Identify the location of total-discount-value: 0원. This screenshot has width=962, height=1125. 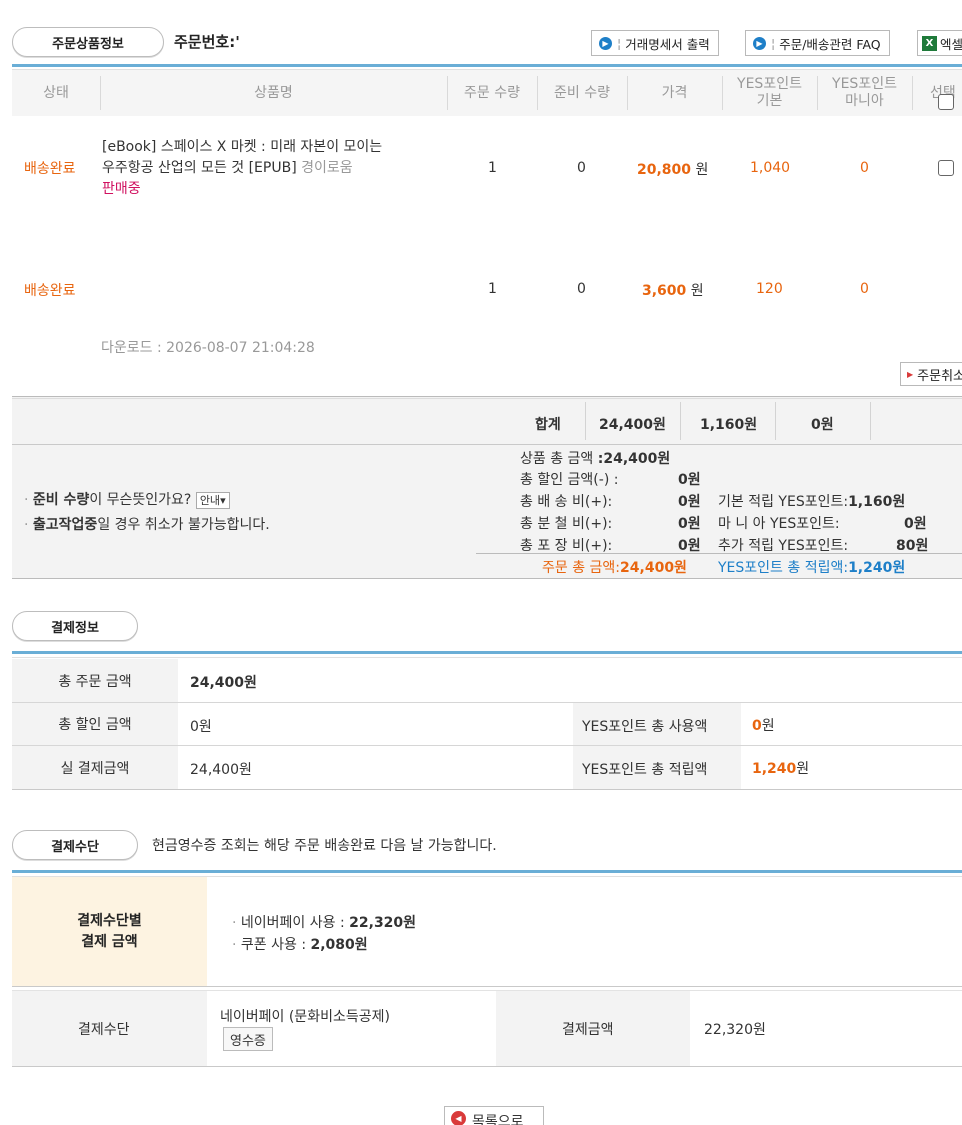
(201, 727).